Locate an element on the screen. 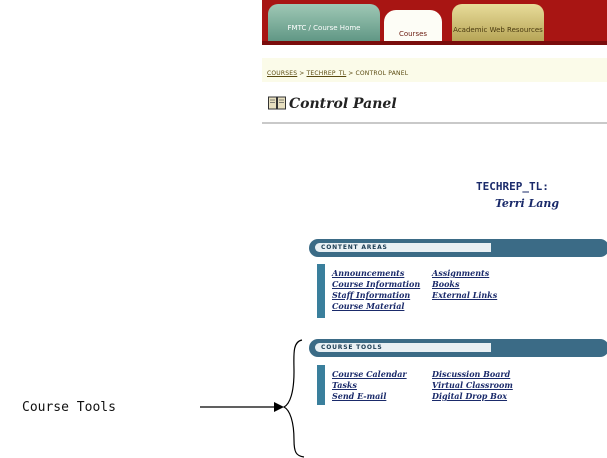  callout-label: Course Tools is located at coordinates (69, 407).